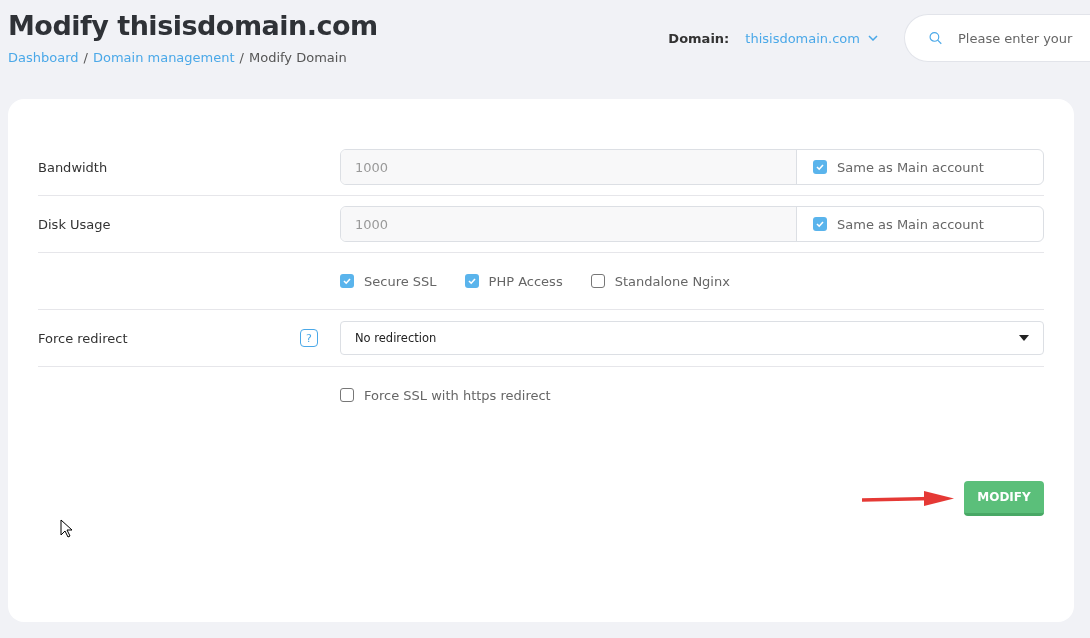 The height and width of the screenshot is (638, 1090). Describe the element at coordinates (66, 529) in the screenshot. I see `mouse-pointer-icon` at that location.